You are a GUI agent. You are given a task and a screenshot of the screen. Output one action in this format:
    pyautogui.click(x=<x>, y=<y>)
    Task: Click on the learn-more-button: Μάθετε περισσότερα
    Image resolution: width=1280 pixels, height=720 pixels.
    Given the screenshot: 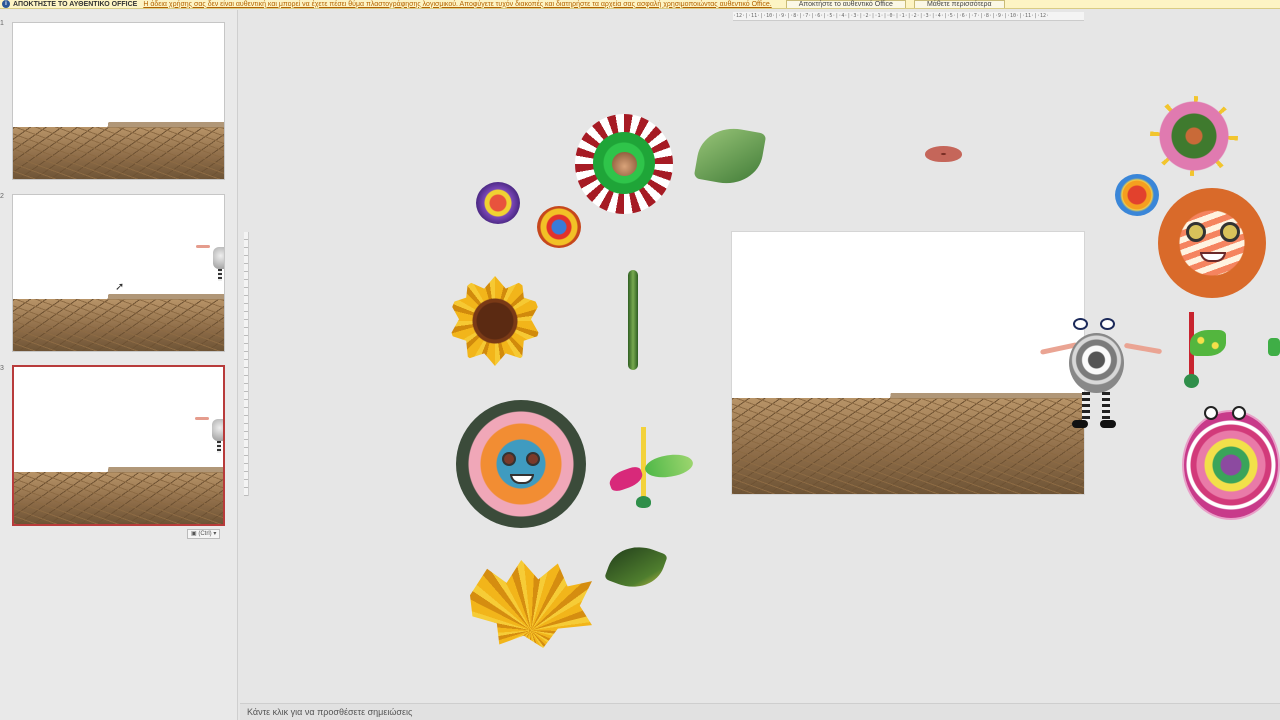 What is the action you would take?
    pyautogui.click(x=959, y=4)
    